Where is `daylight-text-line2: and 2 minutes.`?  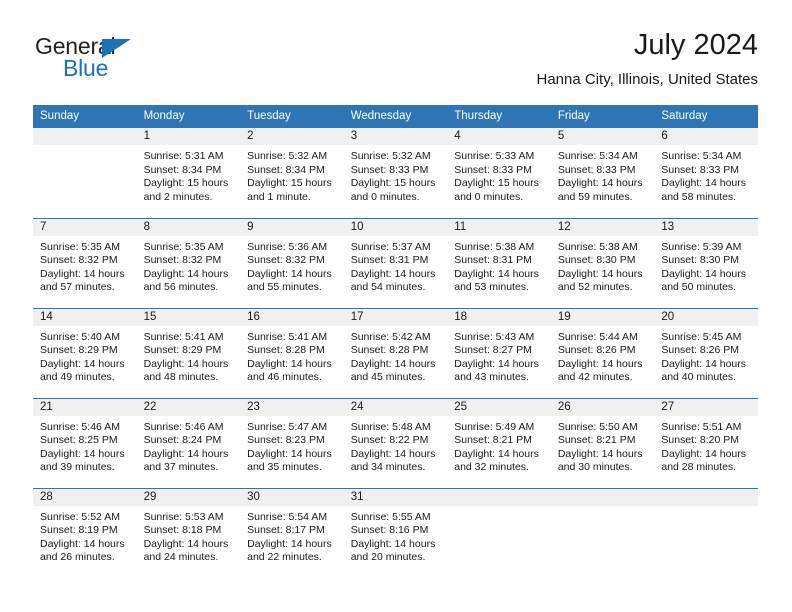
daylight-text-line2: and 2 minutes. is located at coordinates (178, 196).